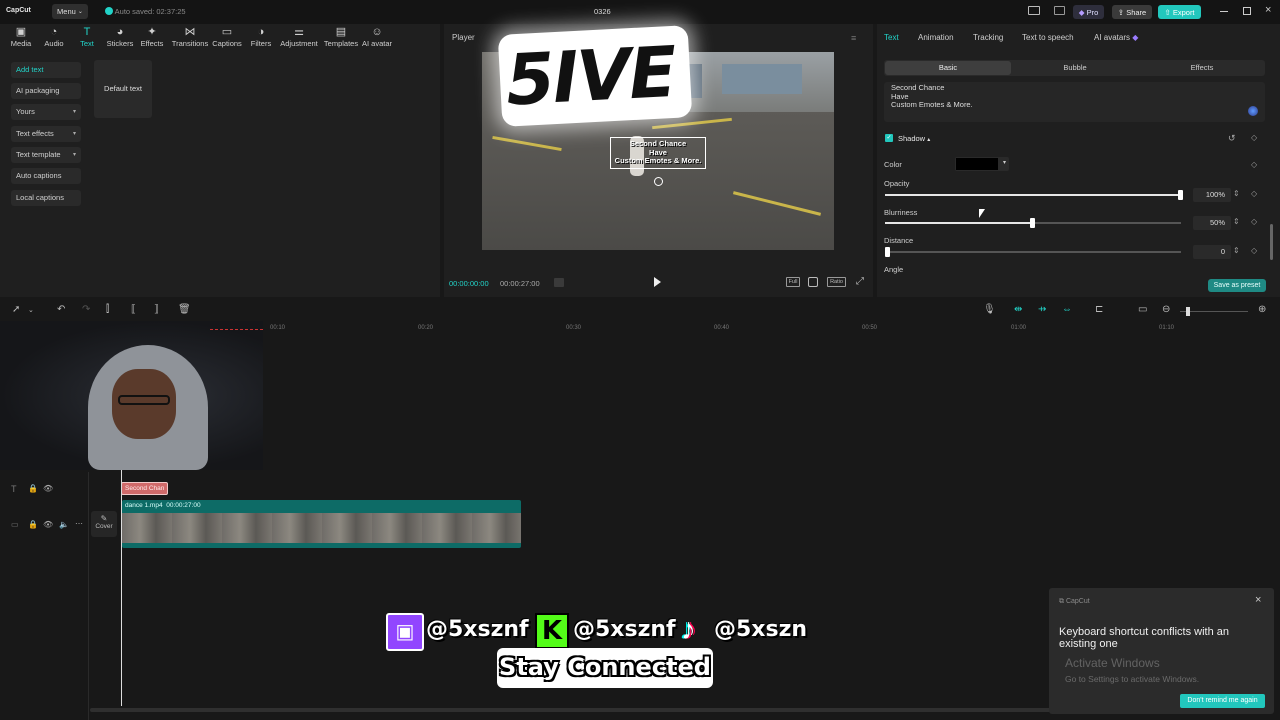 This screenshot has height=720, width=1280. I want to click on subtab-bubble: Bubble, so click(1075, 68).